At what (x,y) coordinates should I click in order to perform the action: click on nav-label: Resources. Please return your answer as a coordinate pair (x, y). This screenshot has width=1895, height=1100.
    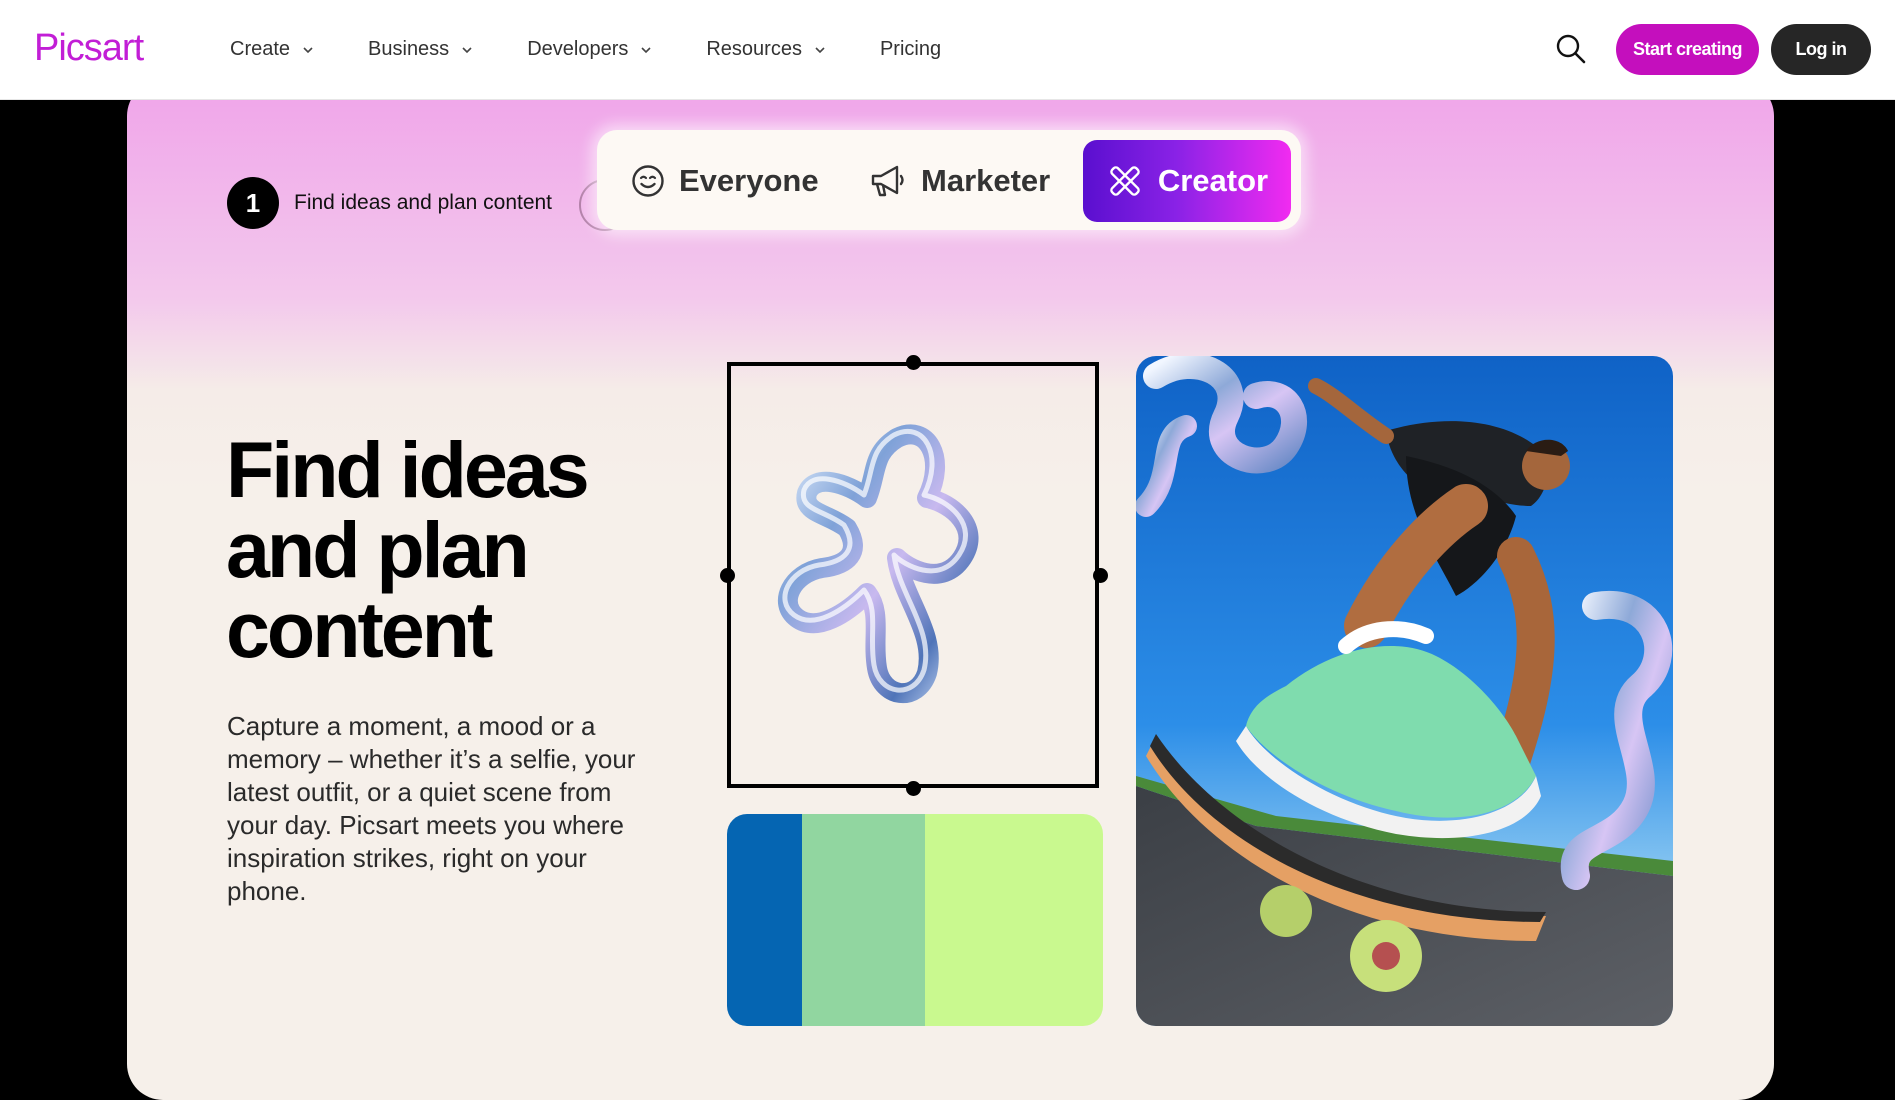
    Looking at the image, I should click on (754, 49).